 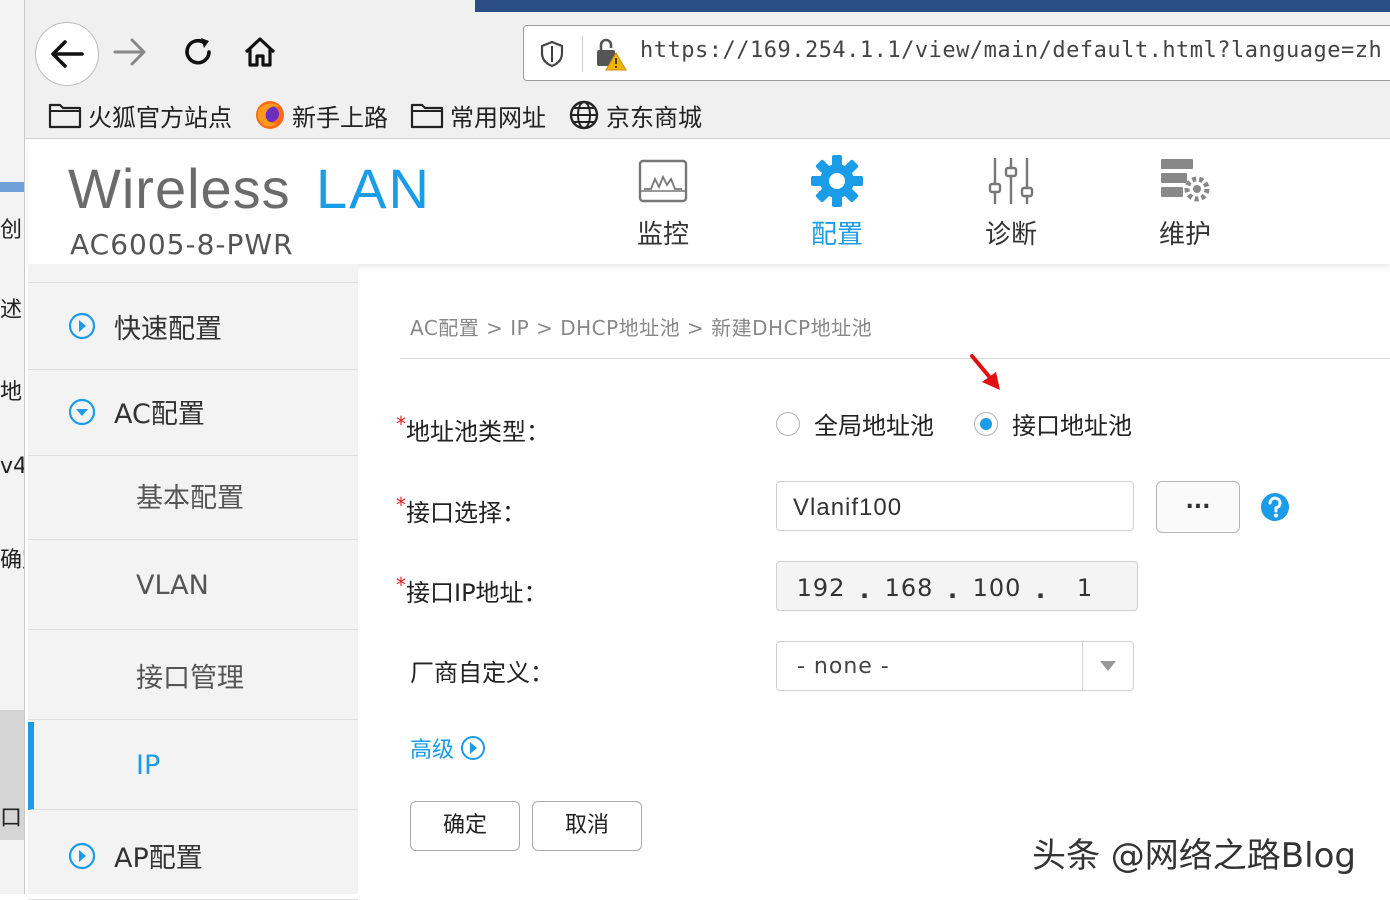 I want to click on radio-label: 全局地址池, so click(x=874, y=426).